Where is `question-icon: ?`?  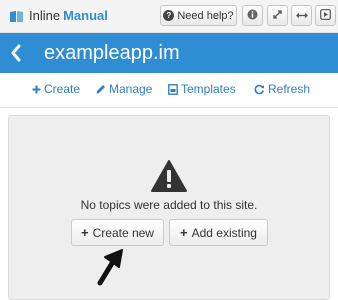 question-icon: ? is located at coordinates (169, 15).